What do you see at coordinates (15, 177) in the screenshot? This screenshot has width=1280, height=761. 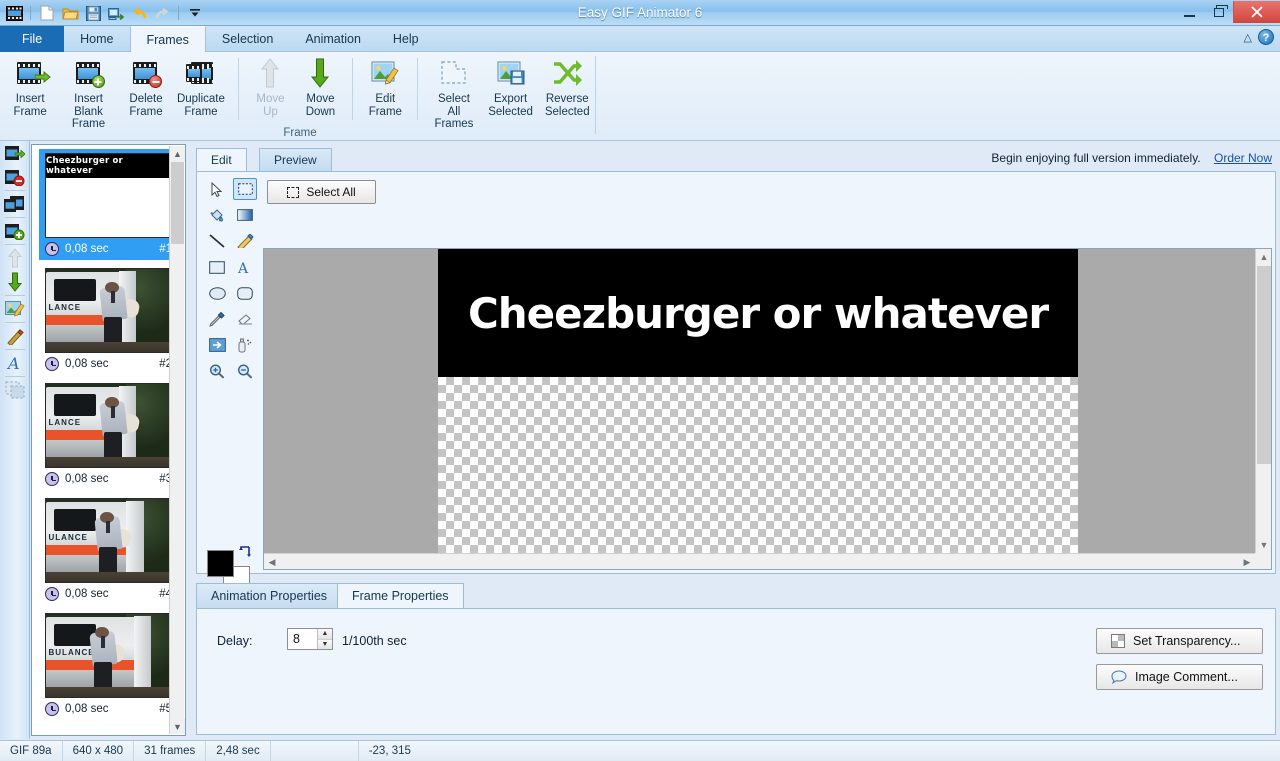 I see `side-delete-frame-button` at bounding box center [15, 177].